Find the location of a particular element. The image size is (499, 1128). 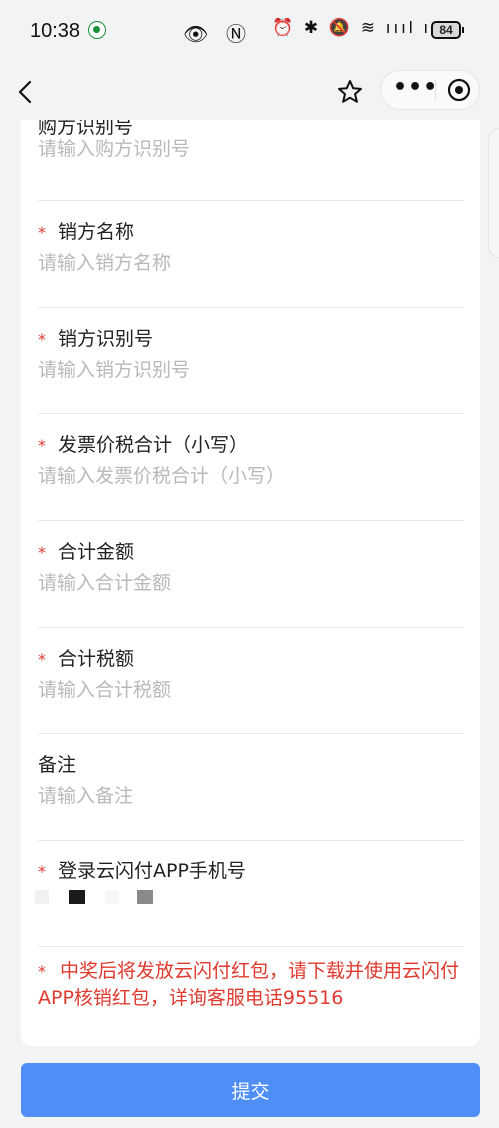

seller-name-label: 销方名称 is located at coordinates (96, 232).